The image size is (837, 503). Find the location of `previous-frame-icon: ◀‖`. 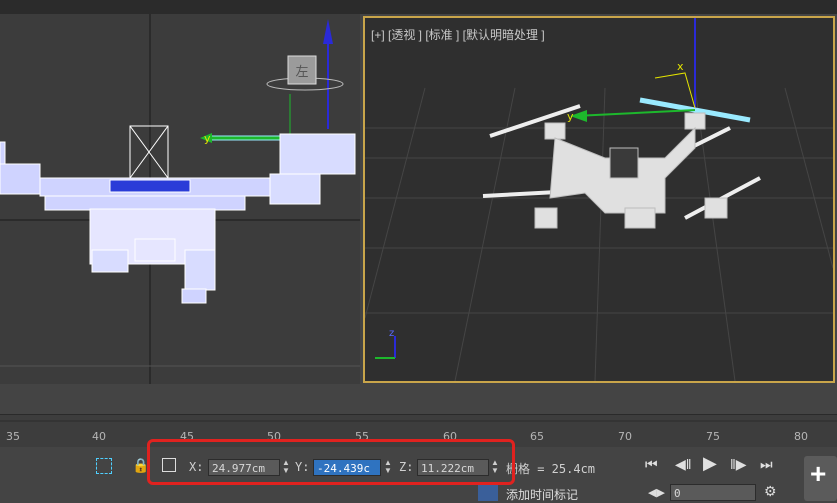

previous-frame-icon: ◀‖ is located at coordinates (683, 464).